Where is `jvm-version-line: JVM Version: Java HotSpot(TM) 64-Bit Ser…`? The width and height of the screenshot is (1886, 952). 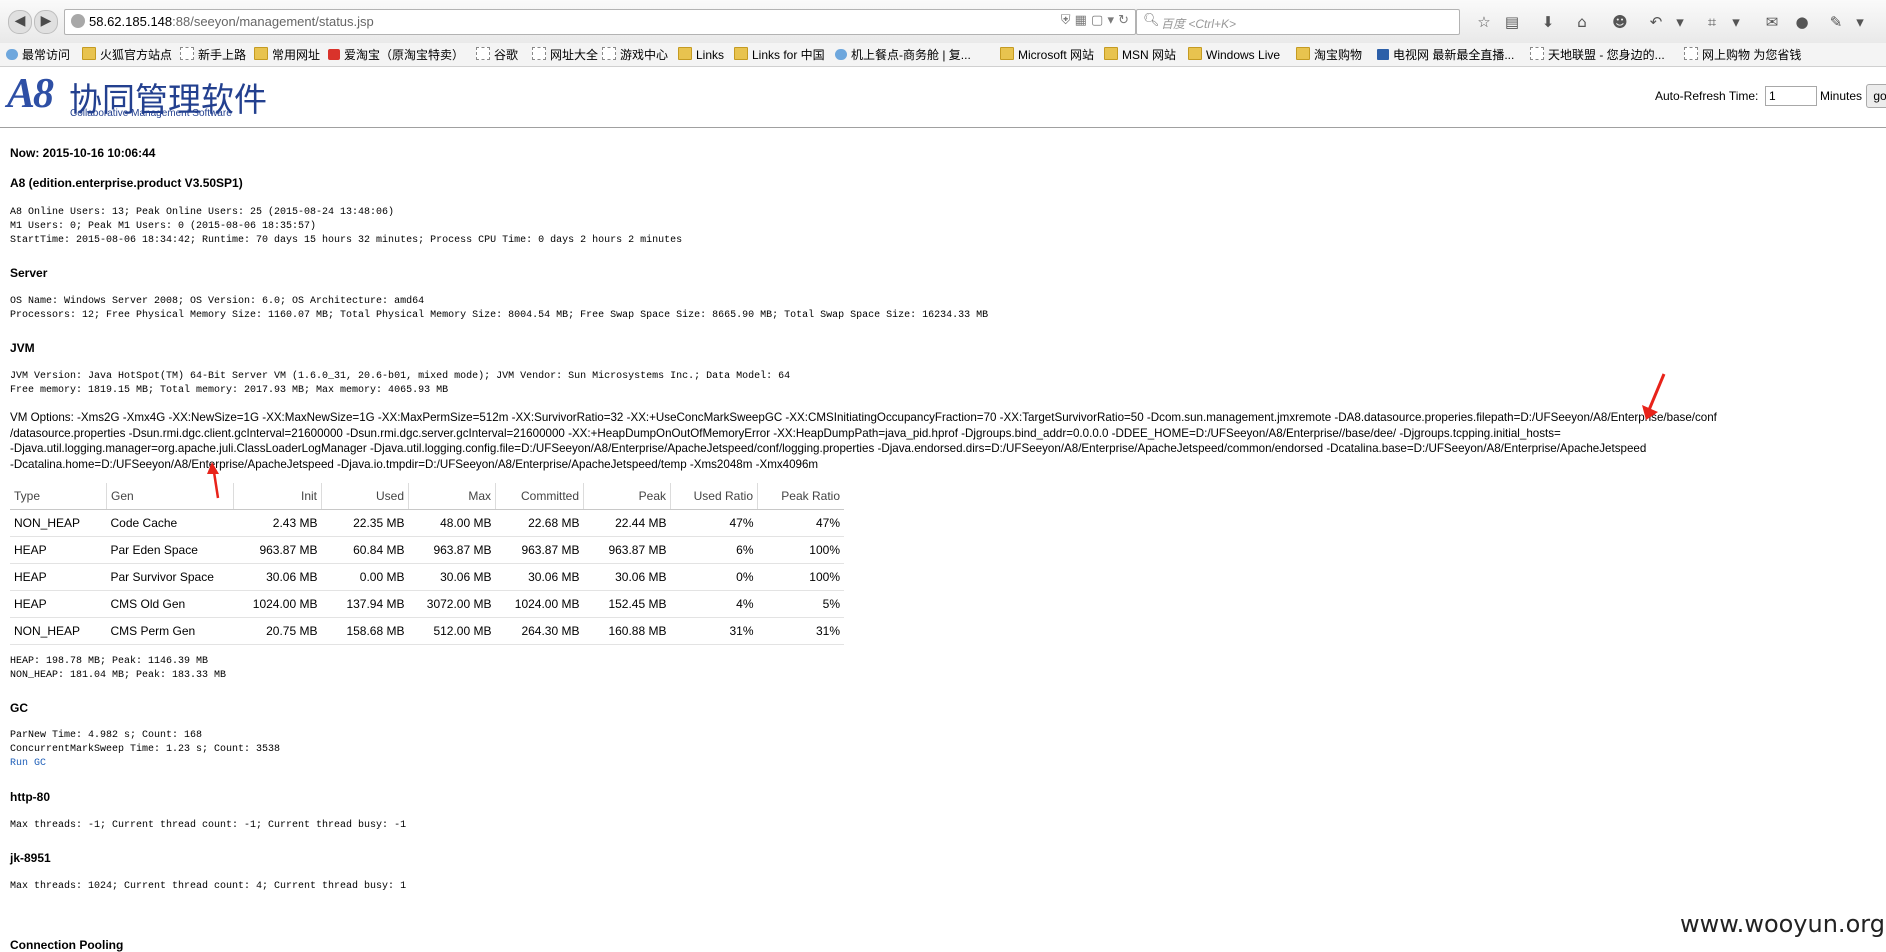 jvm-version-line: JVM Version: Java HotSpot(TM) 64-Bit Ser… is located at coordinates (400, 376).